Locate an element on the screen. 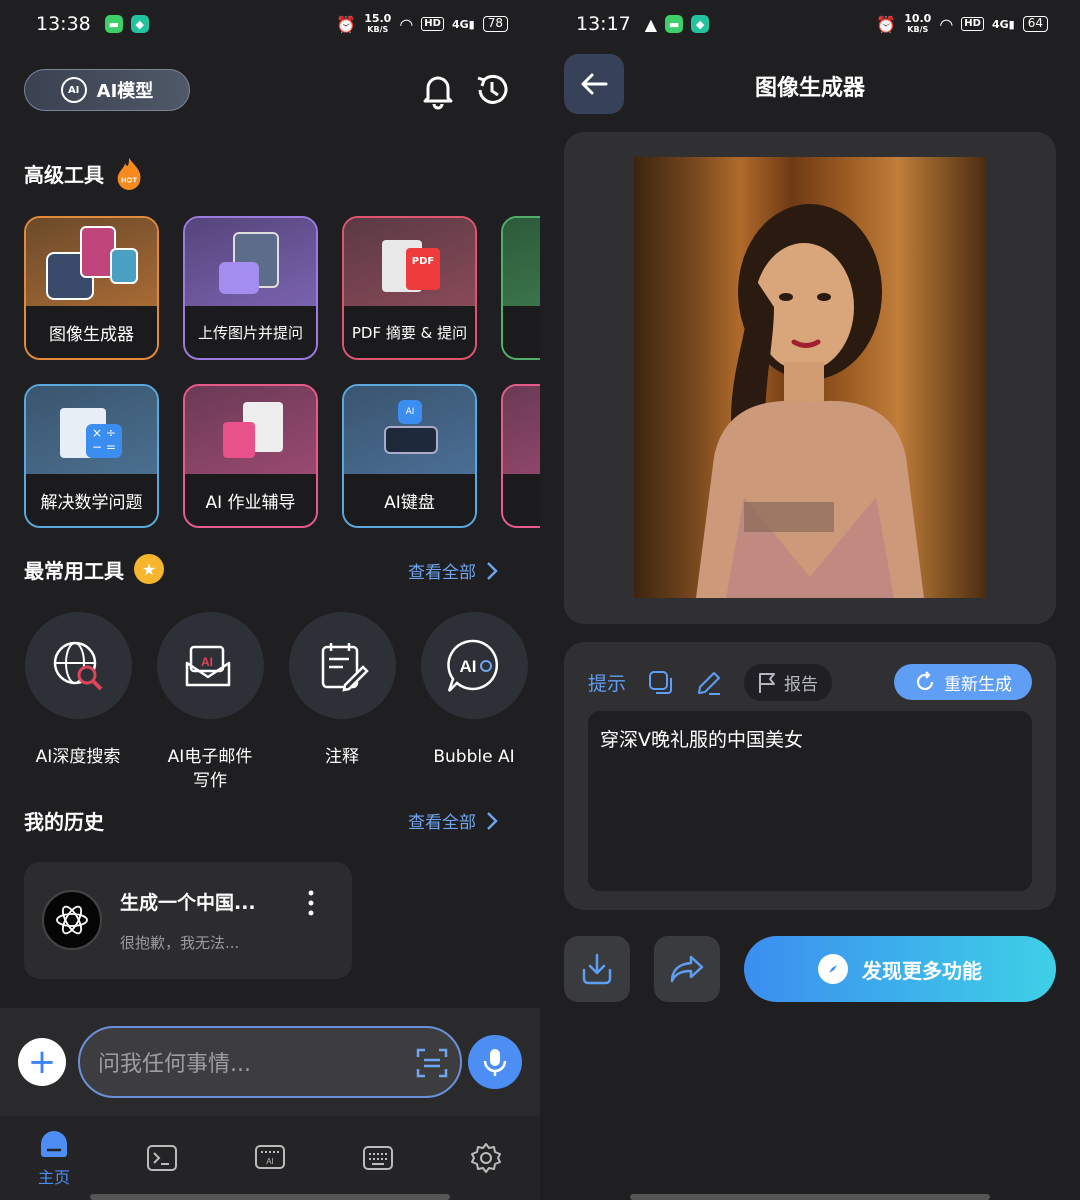  portrait-illustration is located at coordinates (810, 401).